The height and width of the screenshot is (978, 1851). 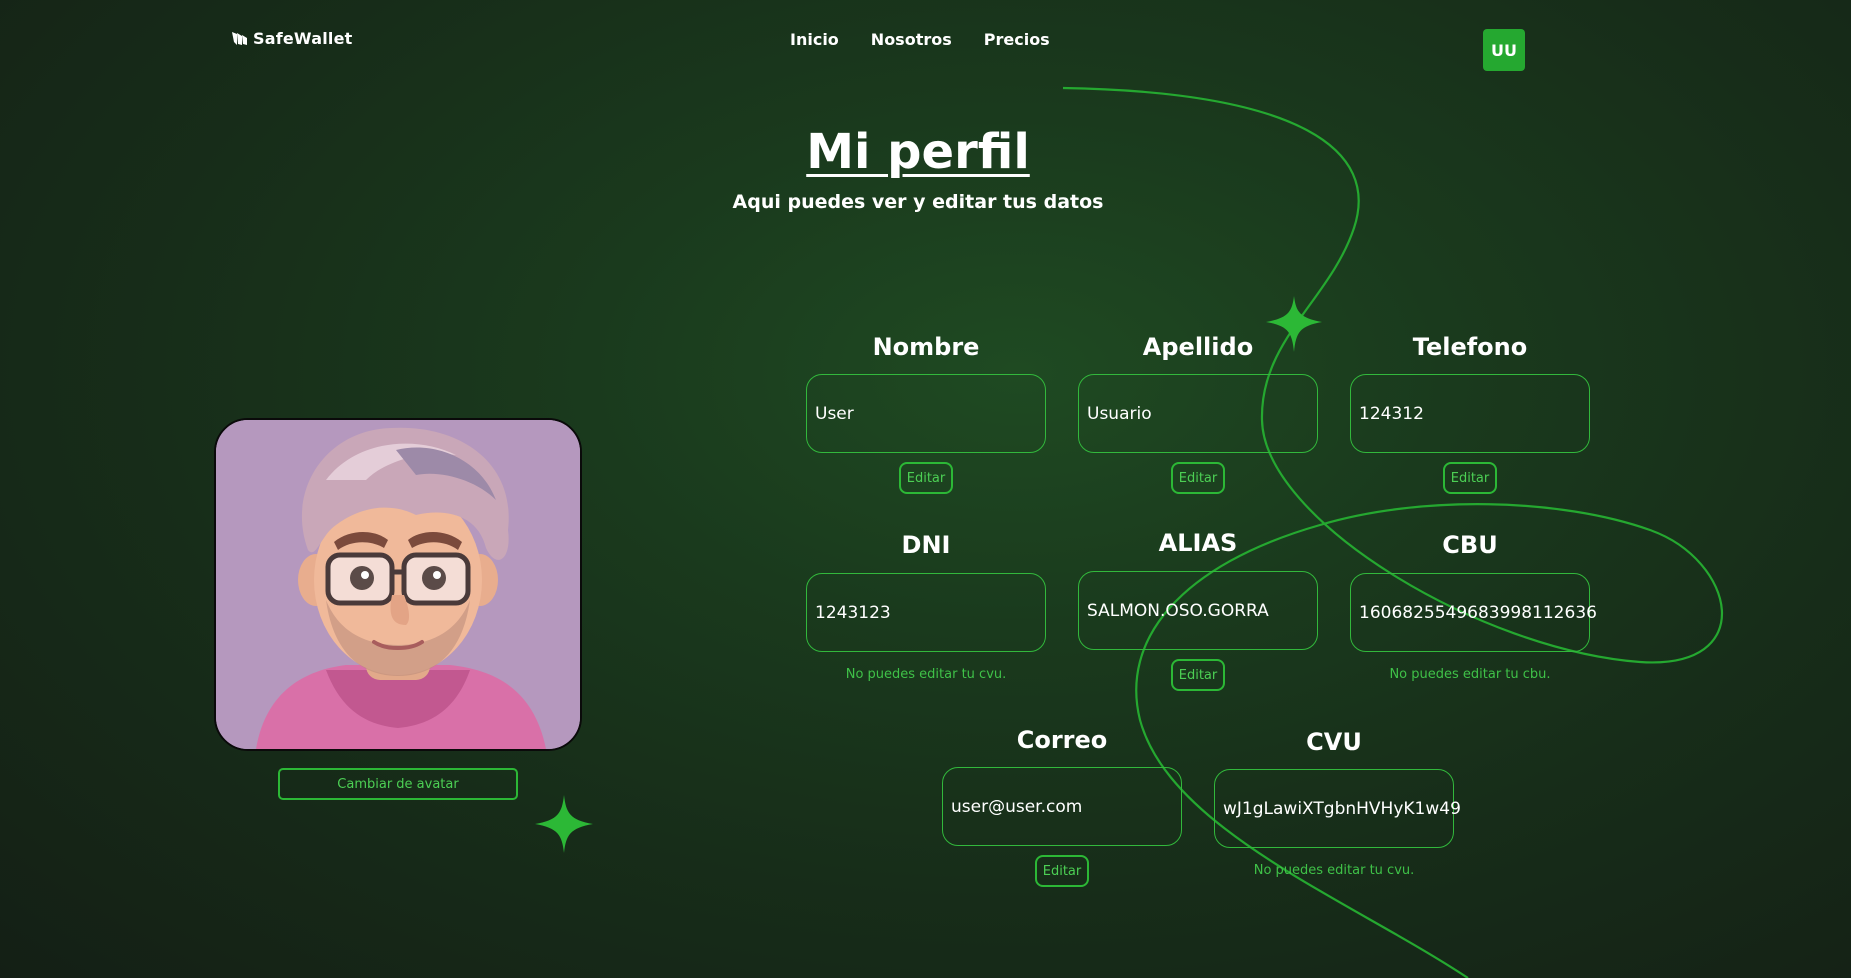 I want to click on main-nav: Inicio Nosotros Precios, so click(x=920, y=39).